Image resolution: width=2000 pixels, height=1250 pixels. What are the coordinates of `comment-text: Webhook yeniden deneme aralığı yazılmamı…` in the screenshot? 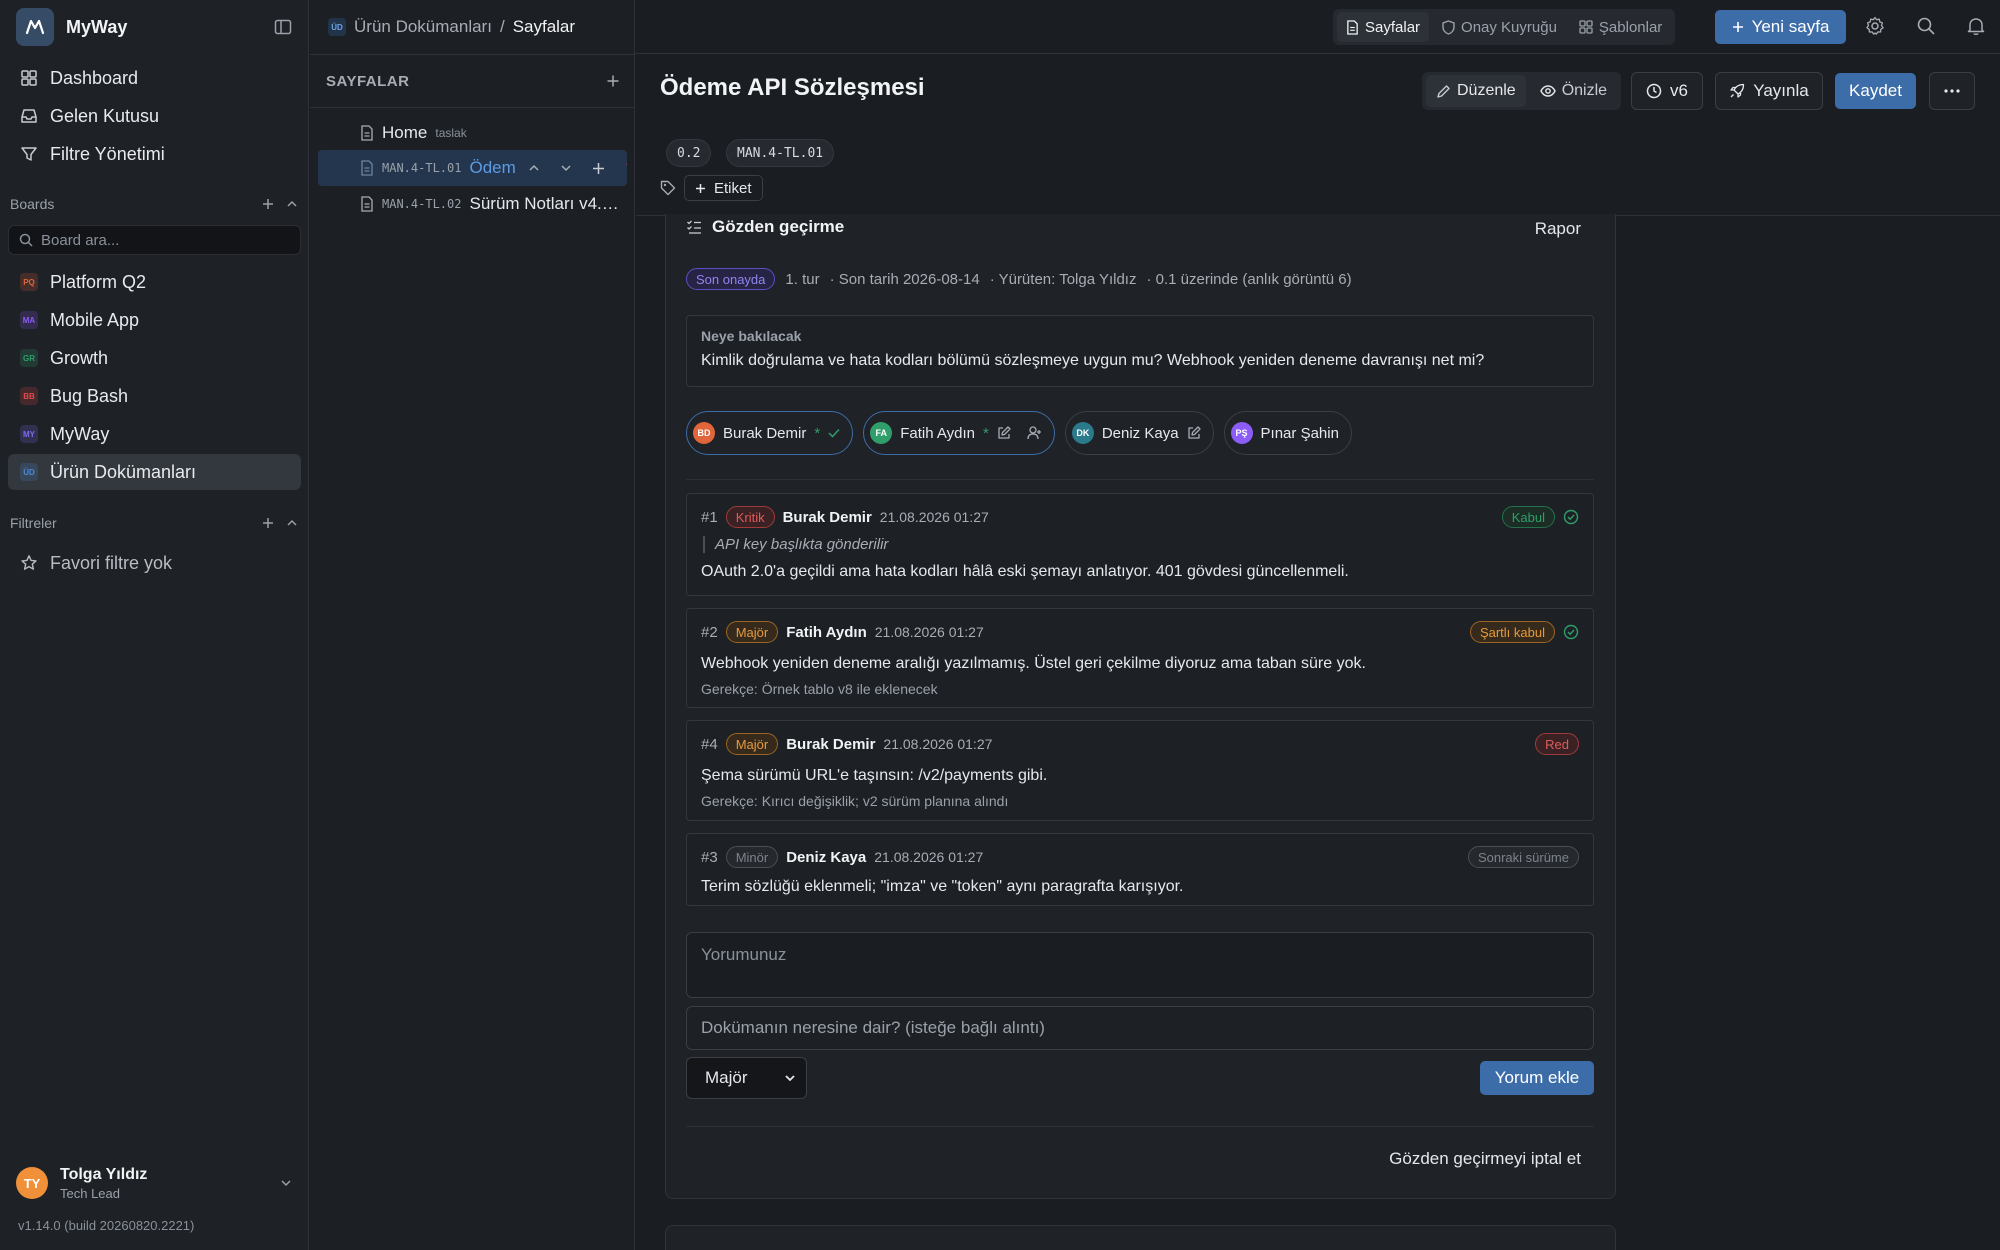 It's located at (1033, 663).